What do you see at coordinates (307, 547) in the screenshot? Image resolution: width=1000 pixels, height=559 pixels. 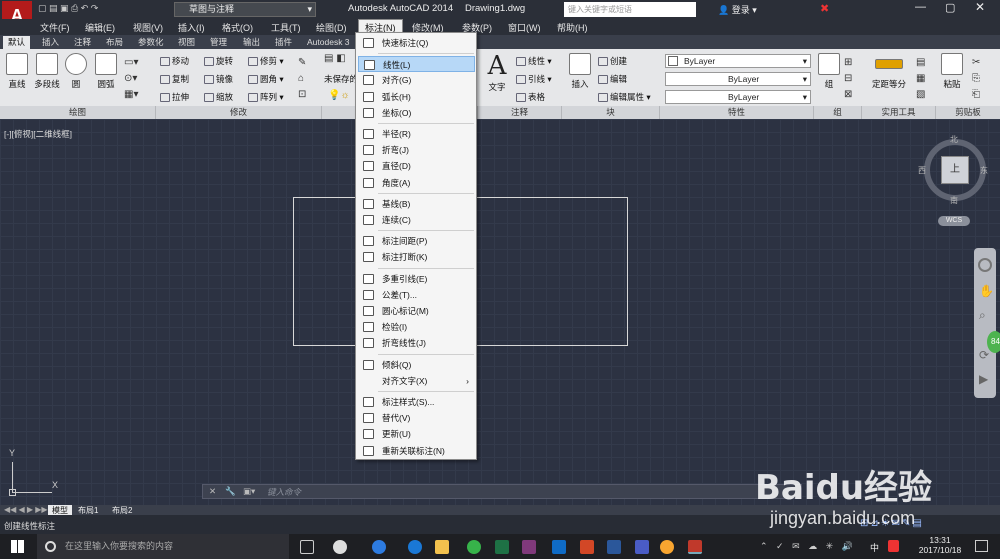 I see `task-view-icon` at bounding box center [307, 547].